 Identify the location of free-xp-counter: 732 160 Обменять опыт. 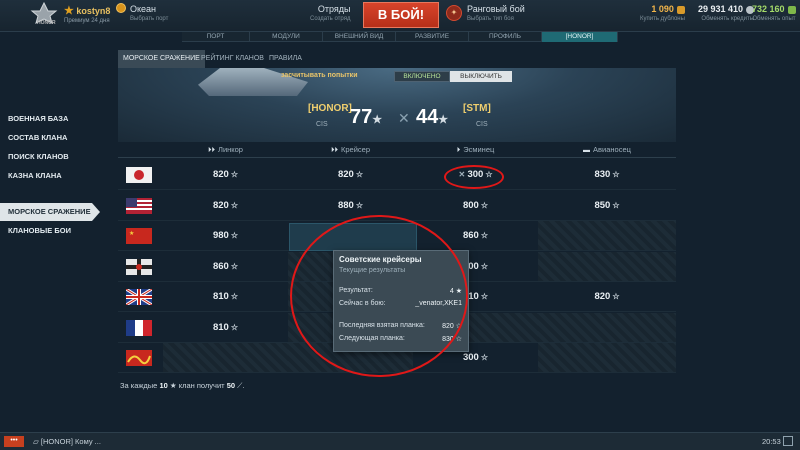
(774, 13).